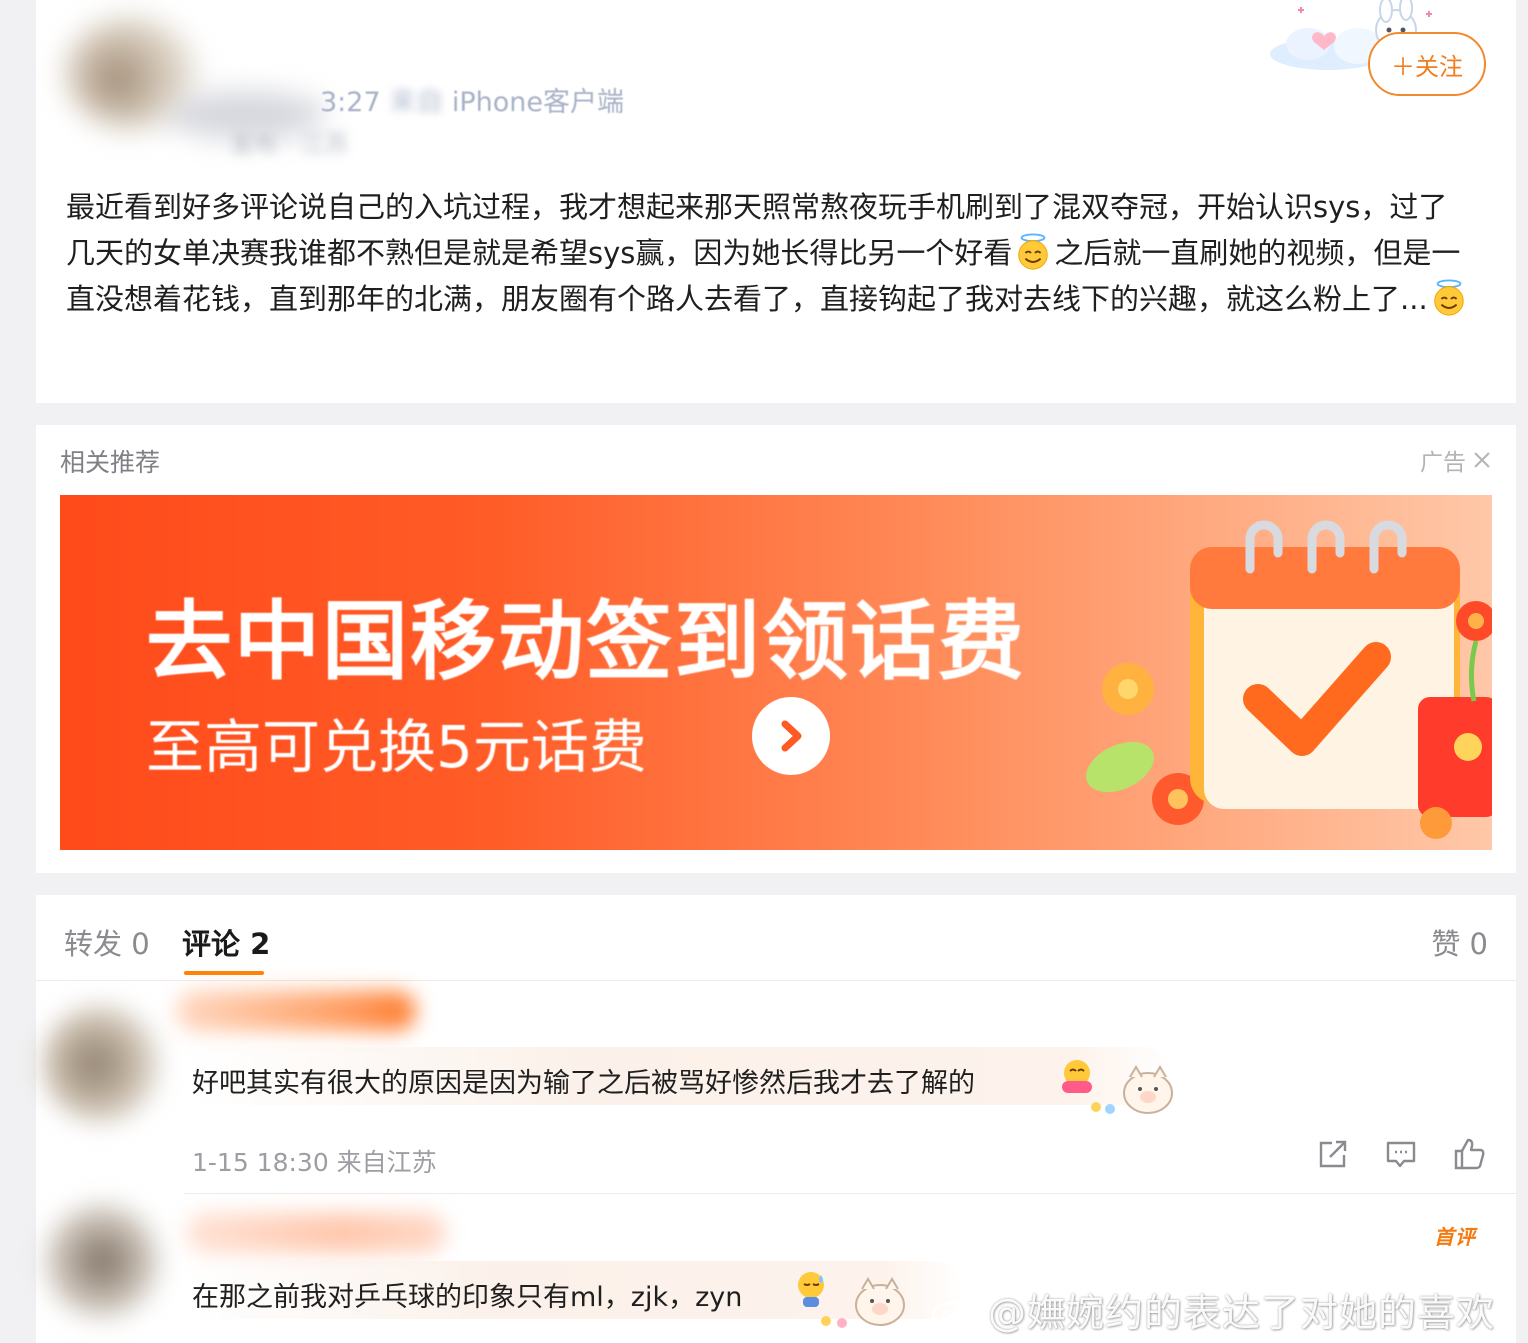 The width and height of the screenshot is (1528, 1343). Describe the element at coordinates (1333, 1154) in the screenshot. I see `share-icon` at that location.